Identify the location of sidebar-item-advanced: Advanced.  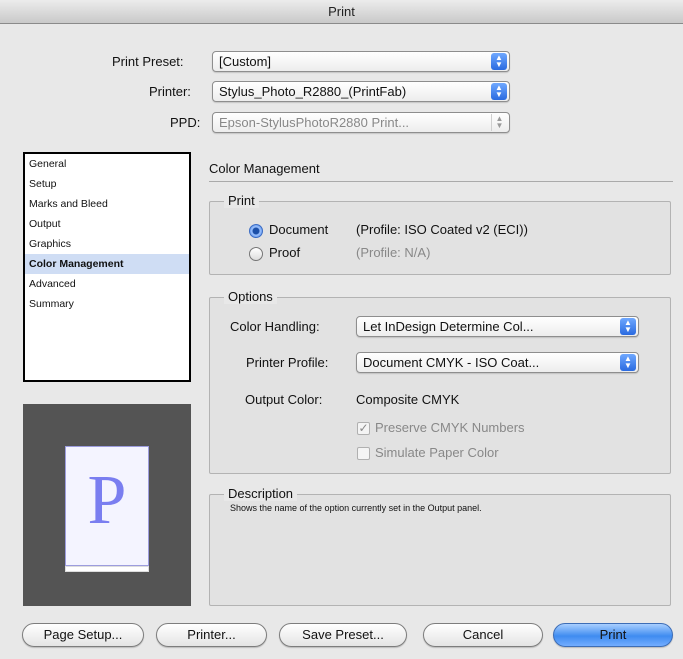
(107, 284).